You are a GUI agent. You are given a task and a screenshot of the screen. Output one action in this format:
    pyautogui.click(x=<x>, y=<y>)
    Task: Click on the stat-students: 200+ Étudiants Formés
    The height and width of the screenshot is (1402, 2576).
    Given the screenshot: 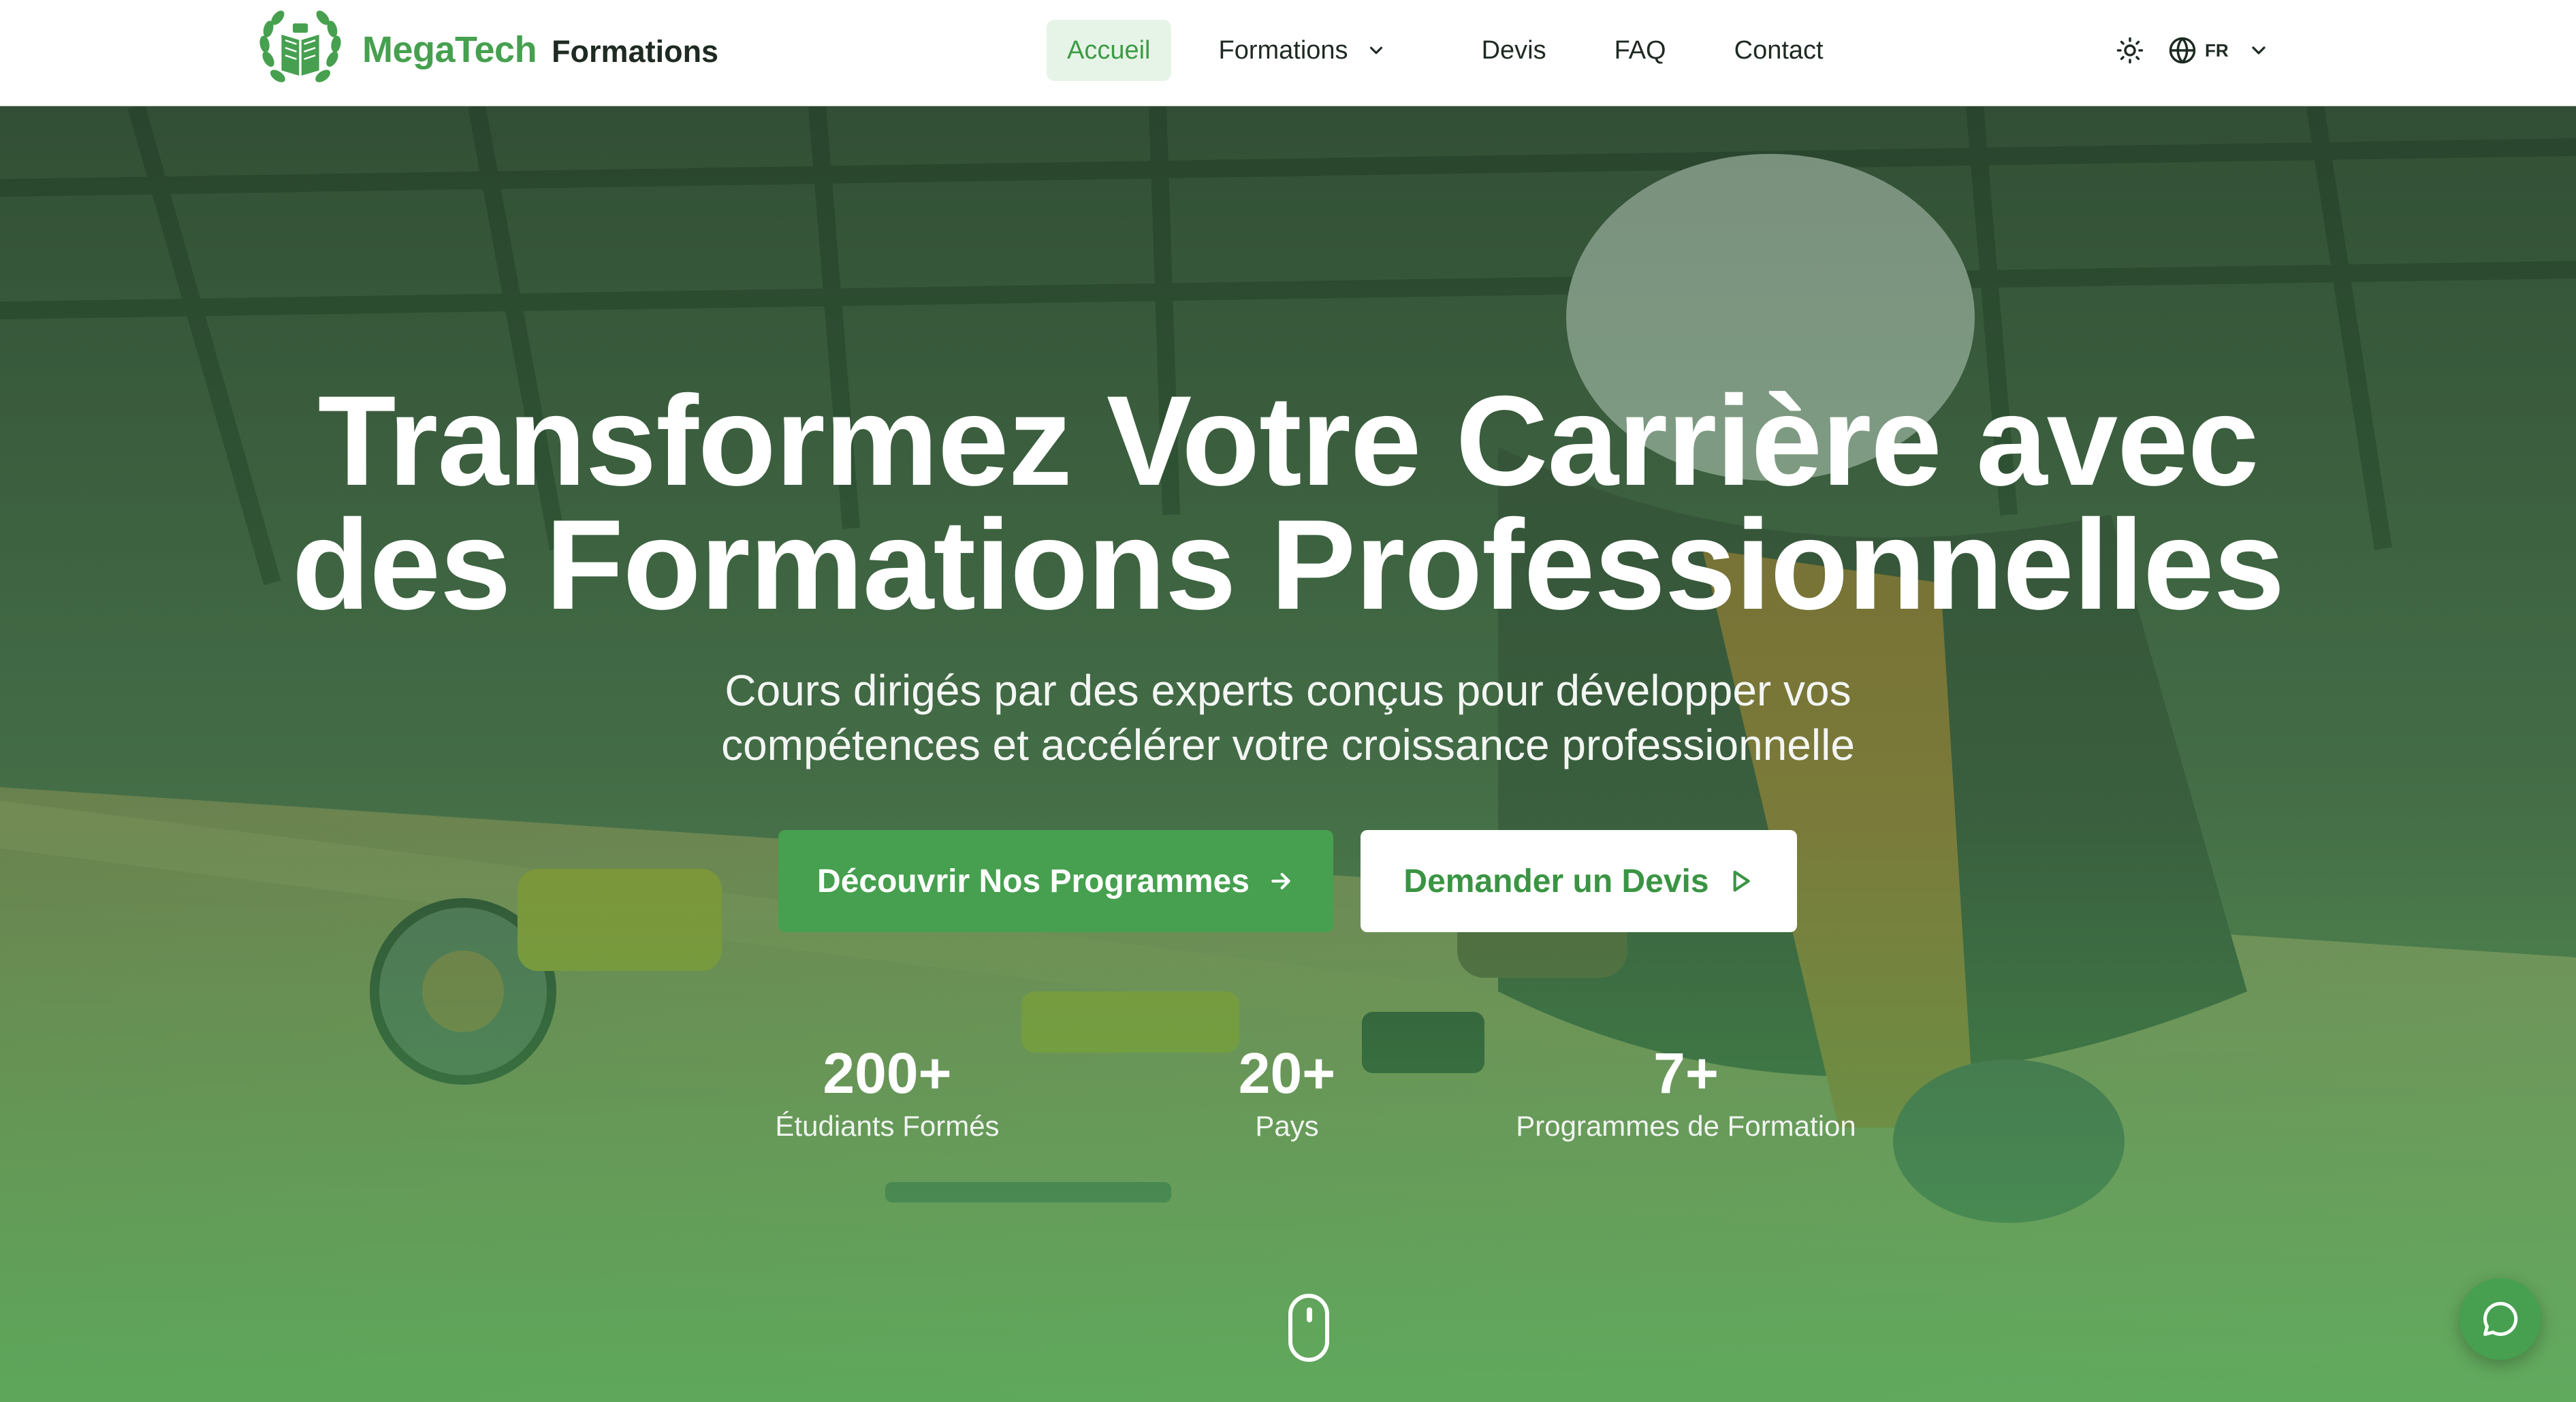 What is the action you would take?
    pyautogui.click(x=887, y=1092)
    